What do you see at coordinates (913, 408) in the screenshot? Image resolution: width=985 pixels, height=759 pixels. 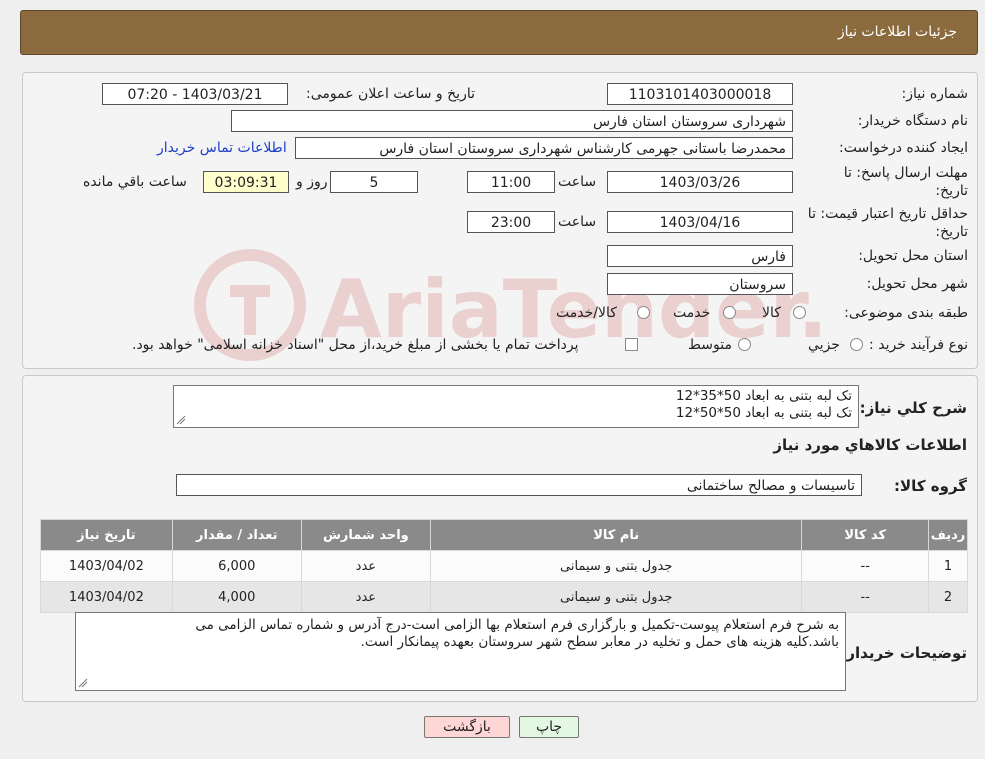 I see `summary-label: شرح کلي نياز:` at bounding box center [913, 408].